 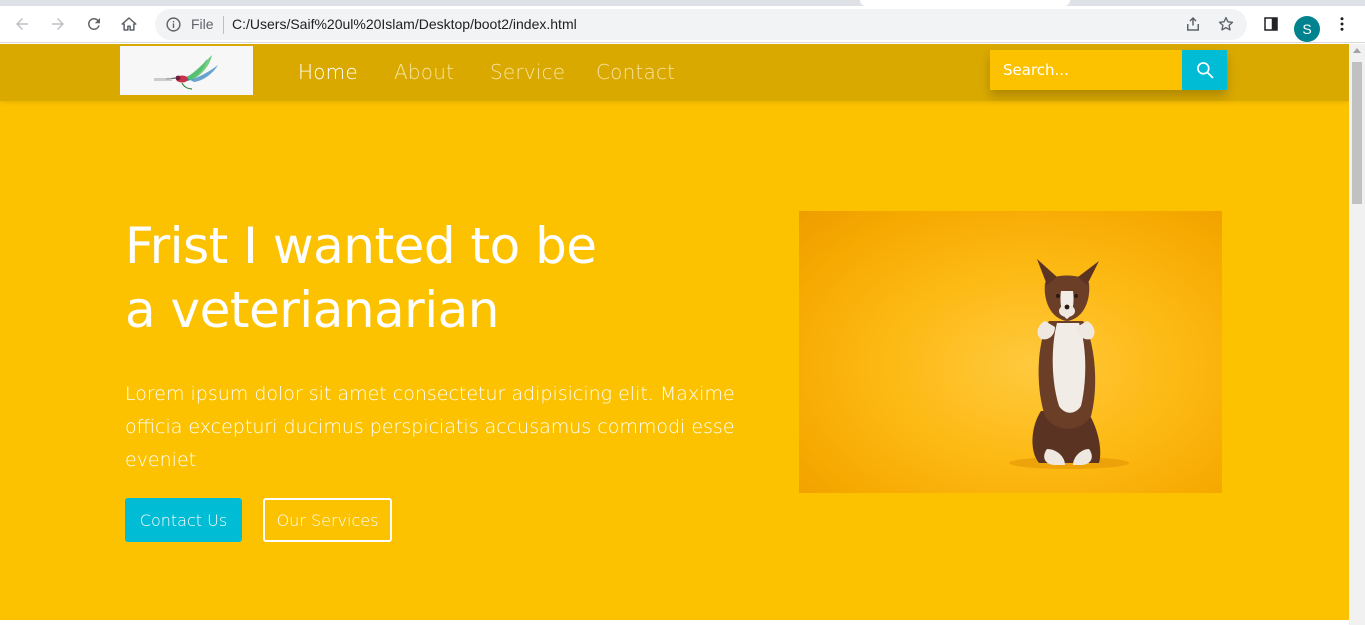 What do you see at coordinates (202, 24) in the screenshot?
I see `address-prefix: File` at bounding box center [202, 24].